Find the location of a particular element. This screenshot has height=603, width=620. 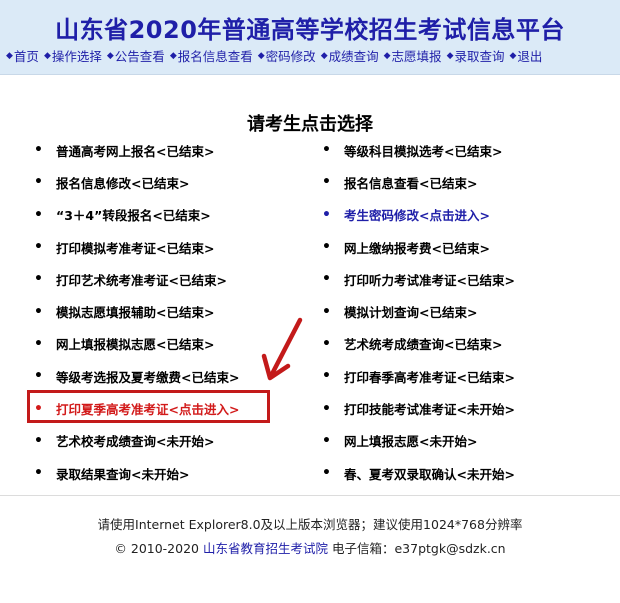

nav-password-change: ◆ 密码修改 is located at coordinates (287, 55).